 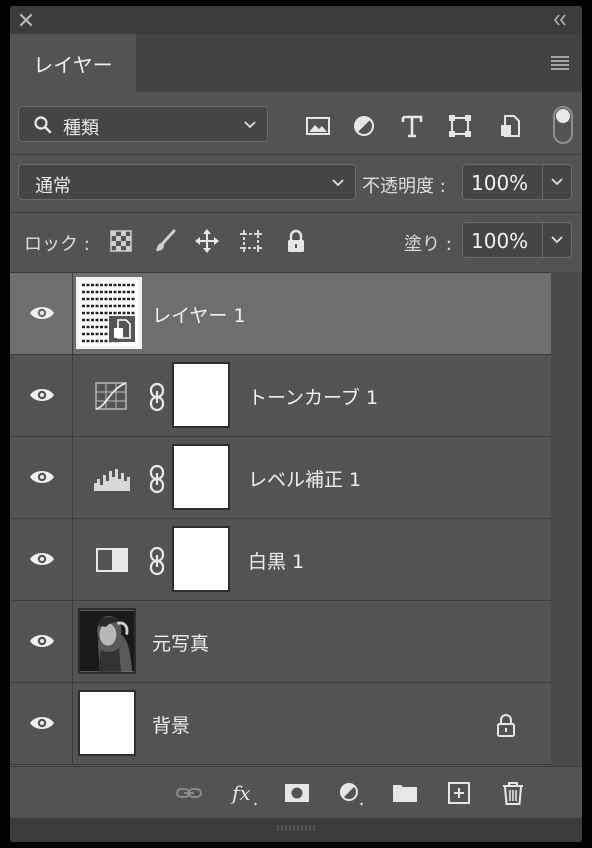 I want to click on tab-layers-label: レイヤー, so click(x=73, y=64).